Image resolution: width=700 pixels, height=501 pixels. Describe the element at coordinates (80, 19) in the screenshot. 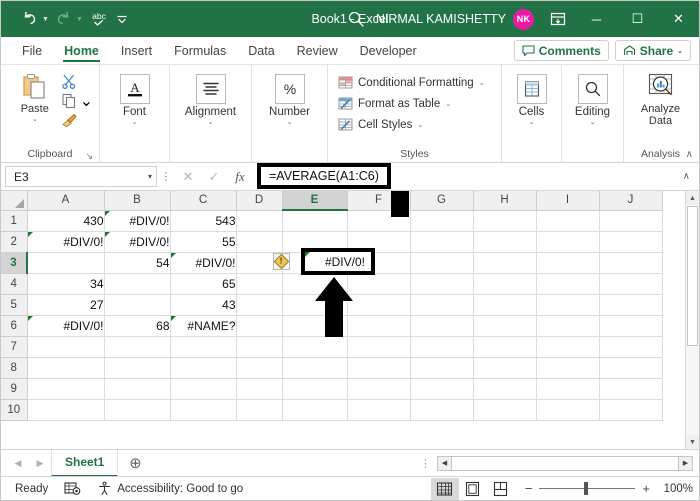

I see `redo-dropdown-caret: ▼` at that location.